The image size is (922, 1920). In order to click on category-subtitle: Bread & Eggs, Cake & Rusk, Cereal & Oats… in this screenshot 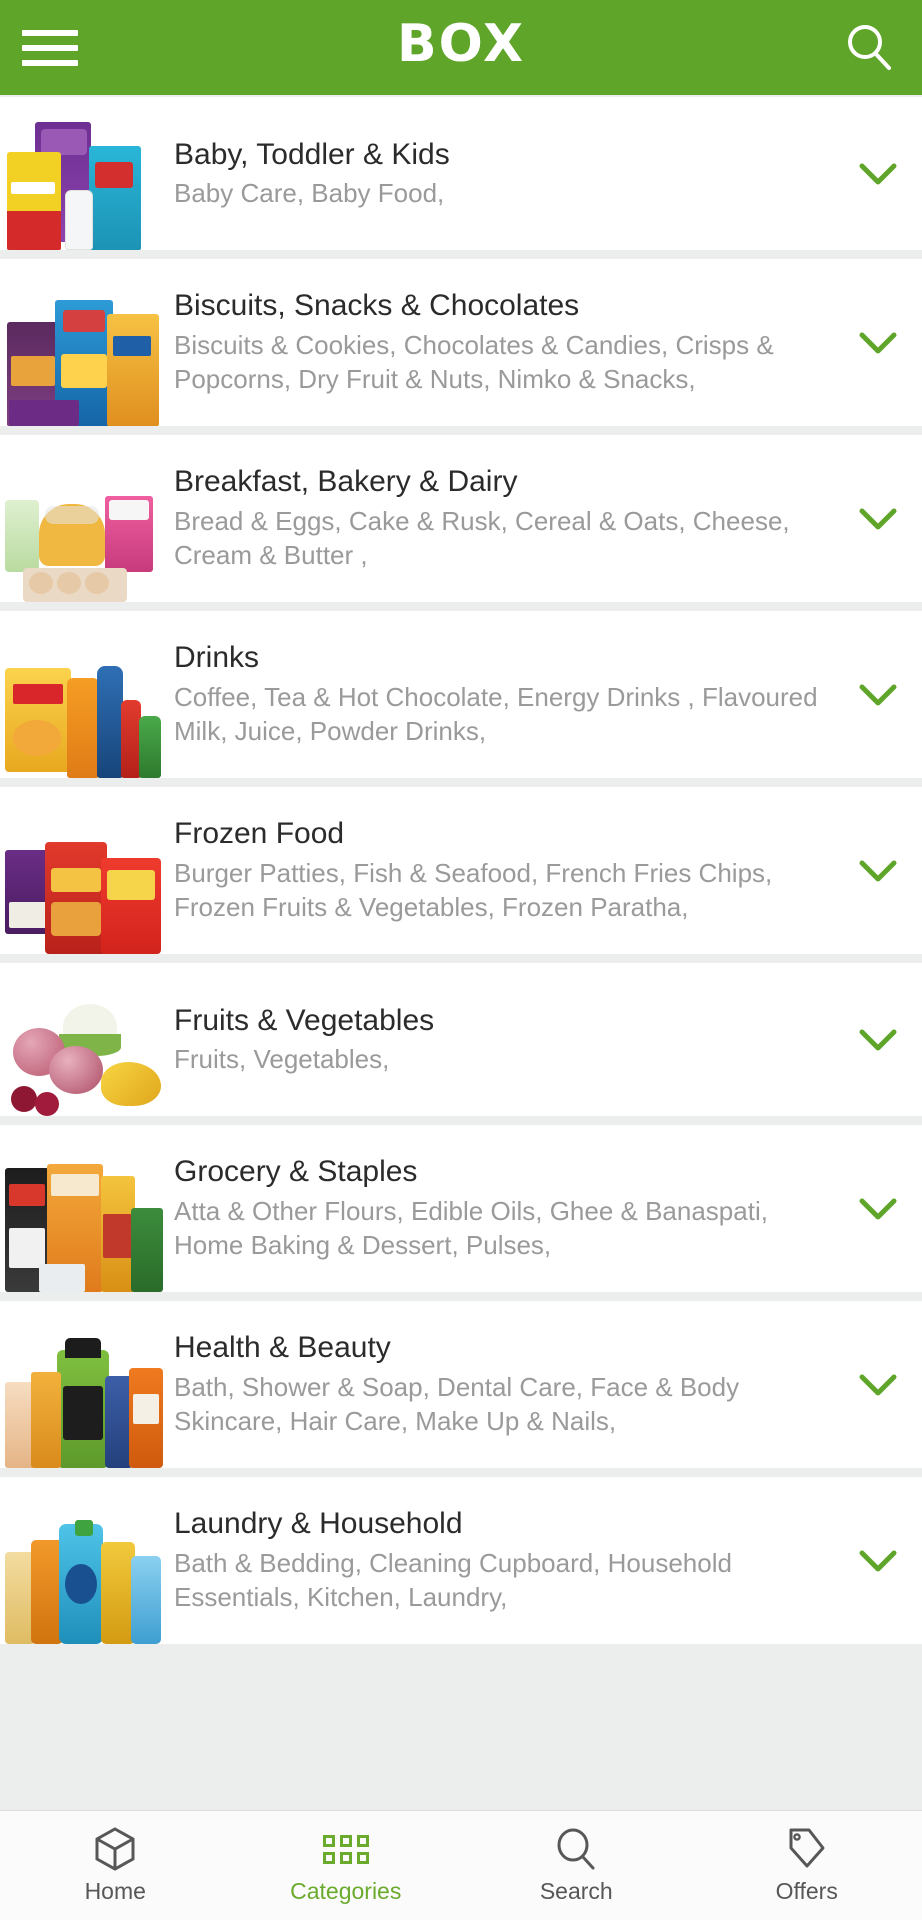, I will do `click(482, 538)`.